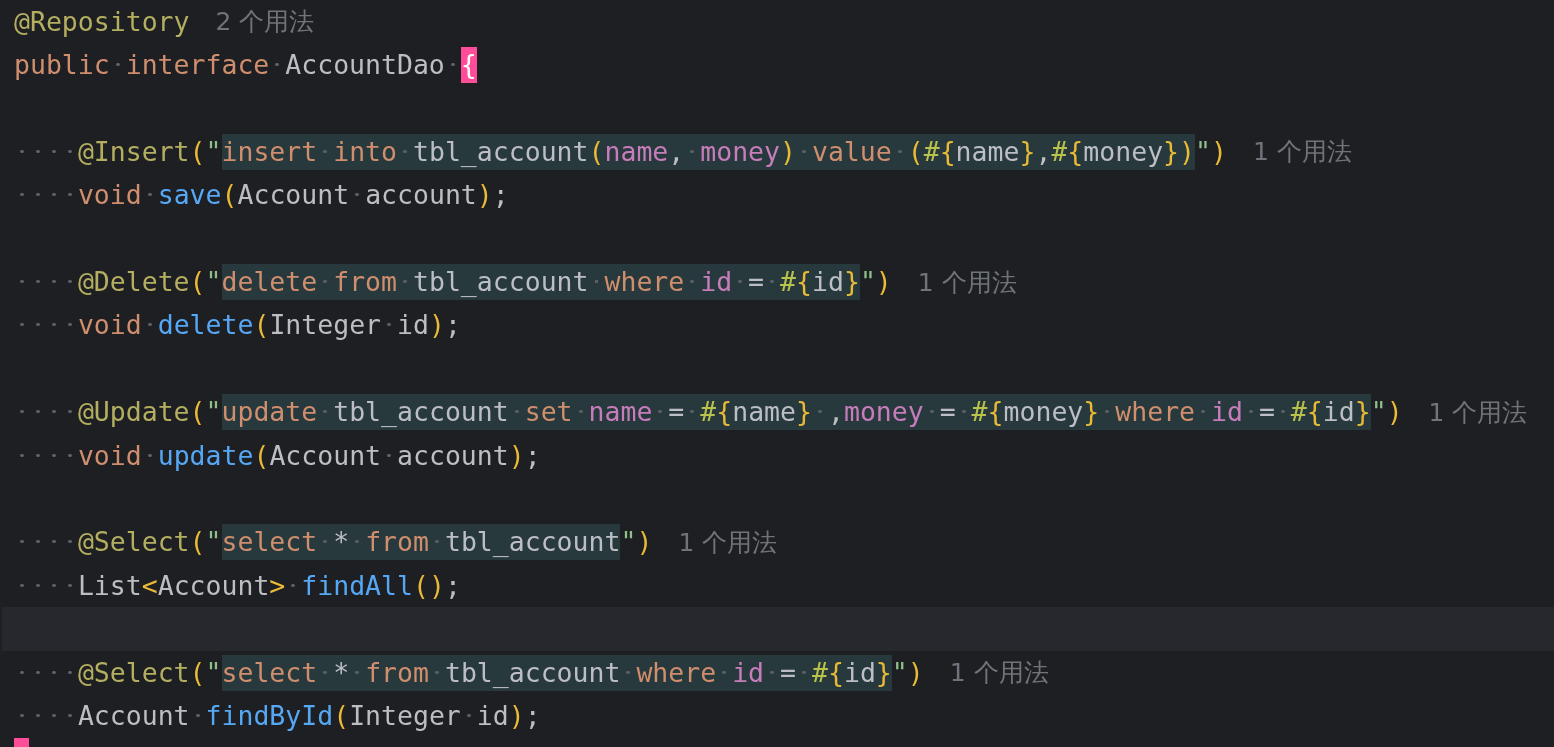  Describe the element at coordinates (333, 542) in the screenshot. I see `code-line: @Select("select * from tbl_account")` at that location.